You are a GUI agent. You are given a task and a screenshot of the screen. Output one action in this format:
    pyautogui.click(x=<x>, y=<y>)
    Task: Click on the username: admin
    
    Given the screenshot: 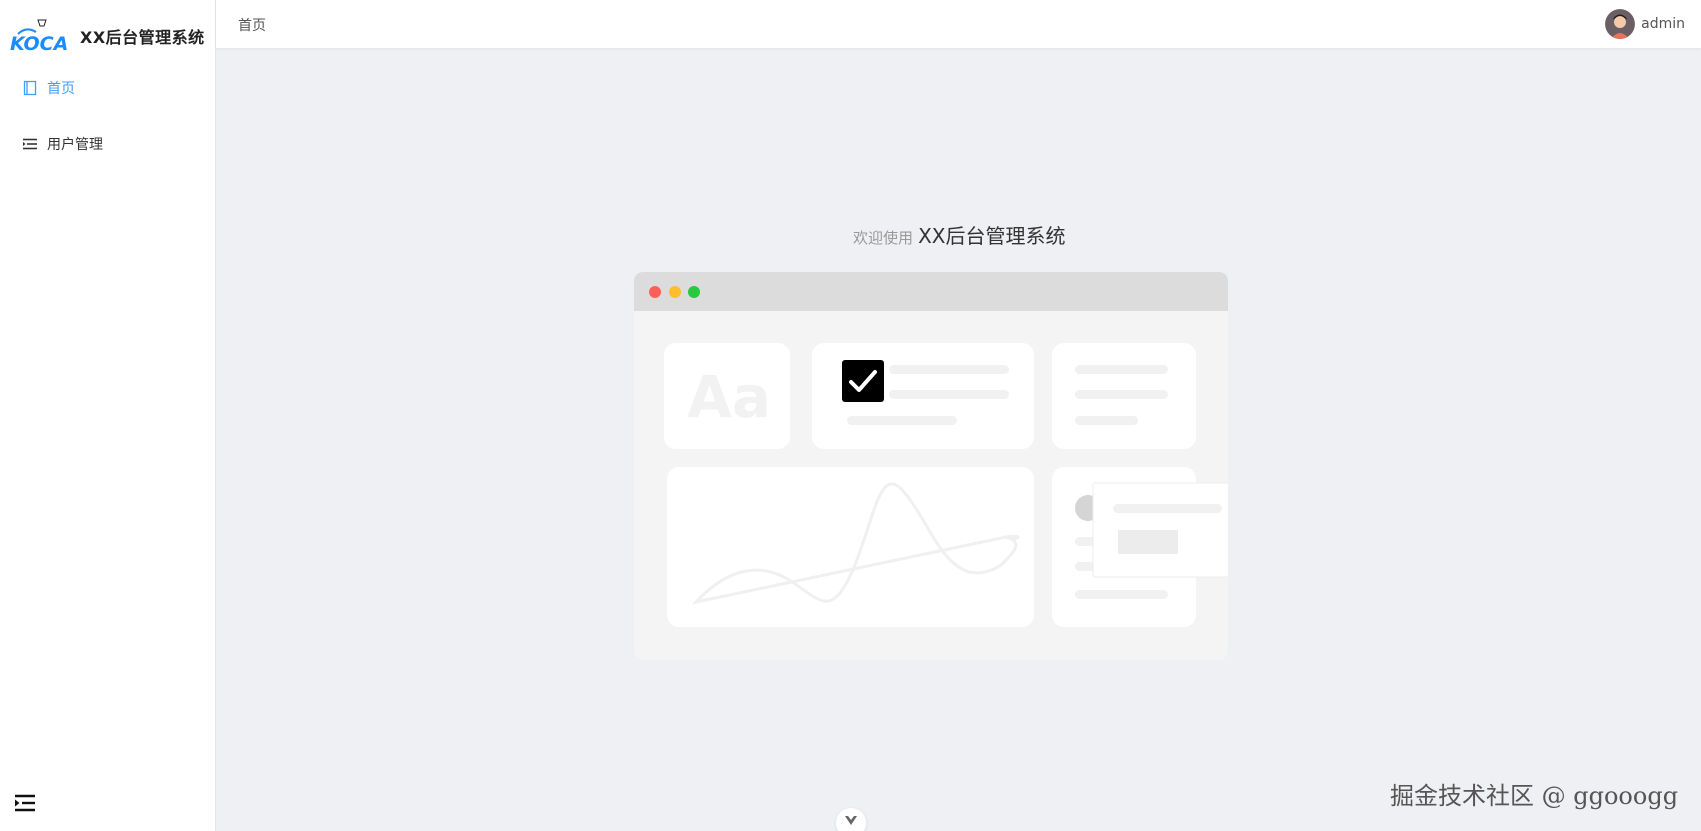 What is the action you would take?
    pyautogui.click(x=1663, y=24)
    